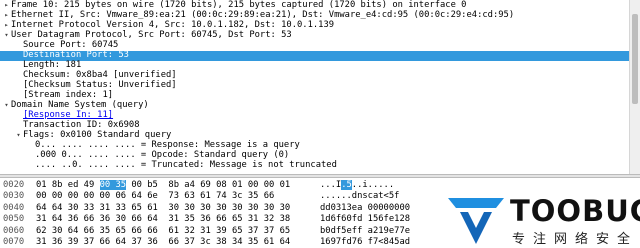 The image size is (640, 248). I want to click on hex-offset: 0070, so click(14, 242).